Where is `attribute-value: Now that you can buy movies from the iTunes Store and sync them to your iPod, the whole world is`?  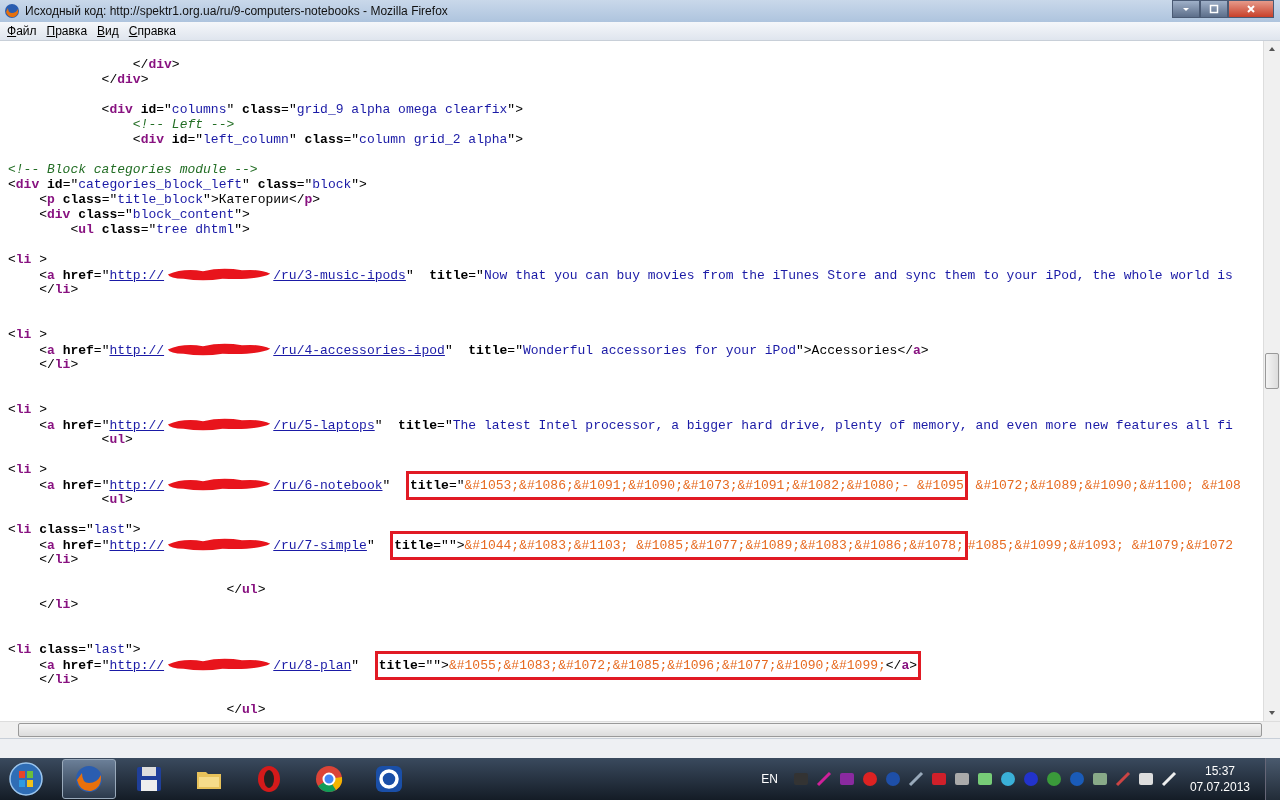
attribute-value: Now that you can buy movies from the iTunes Store and sync them to your iPod, the whole world is is located at coordinates (858, 275).